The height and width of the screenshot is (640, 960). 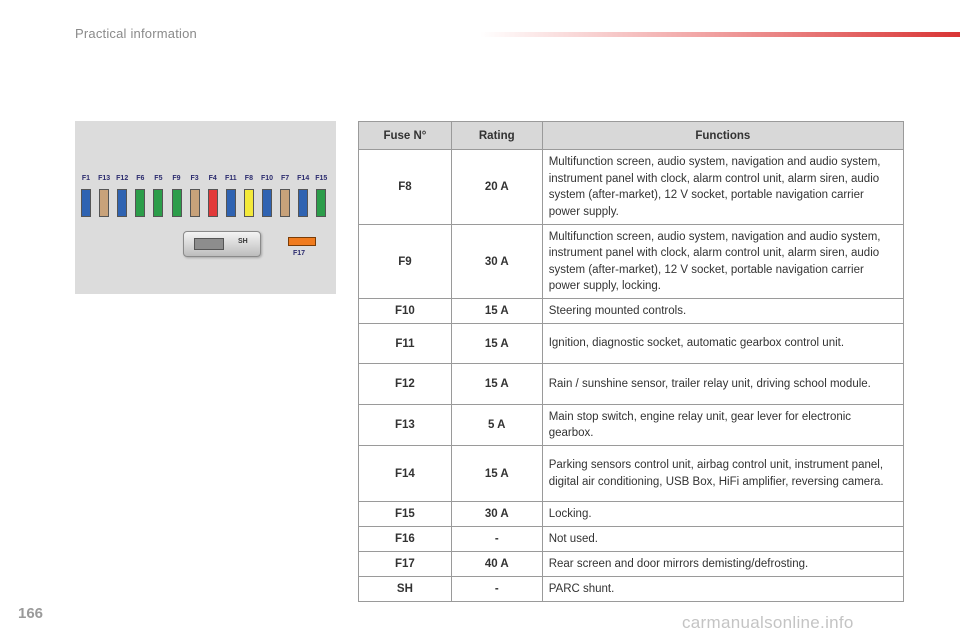 I want to click on fuse-label: F13, so click(x=104, y=178).